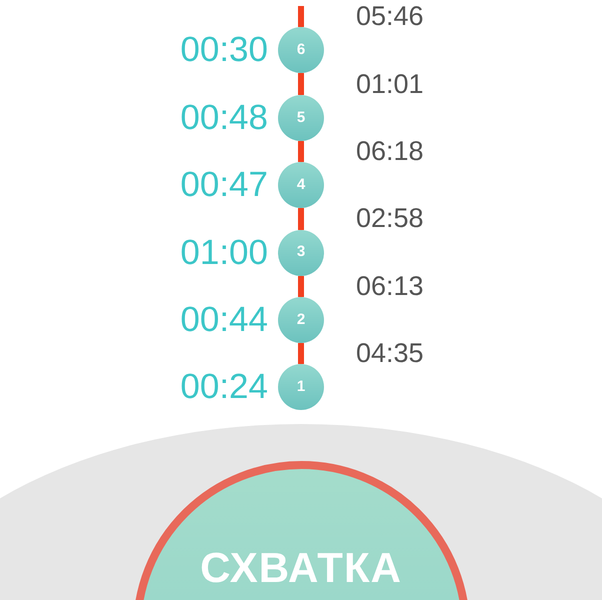 The image size is (602, 600). Describe the element at coordinates (301, 185) in the screenshot. I see `contraction-number: 4` at that location.